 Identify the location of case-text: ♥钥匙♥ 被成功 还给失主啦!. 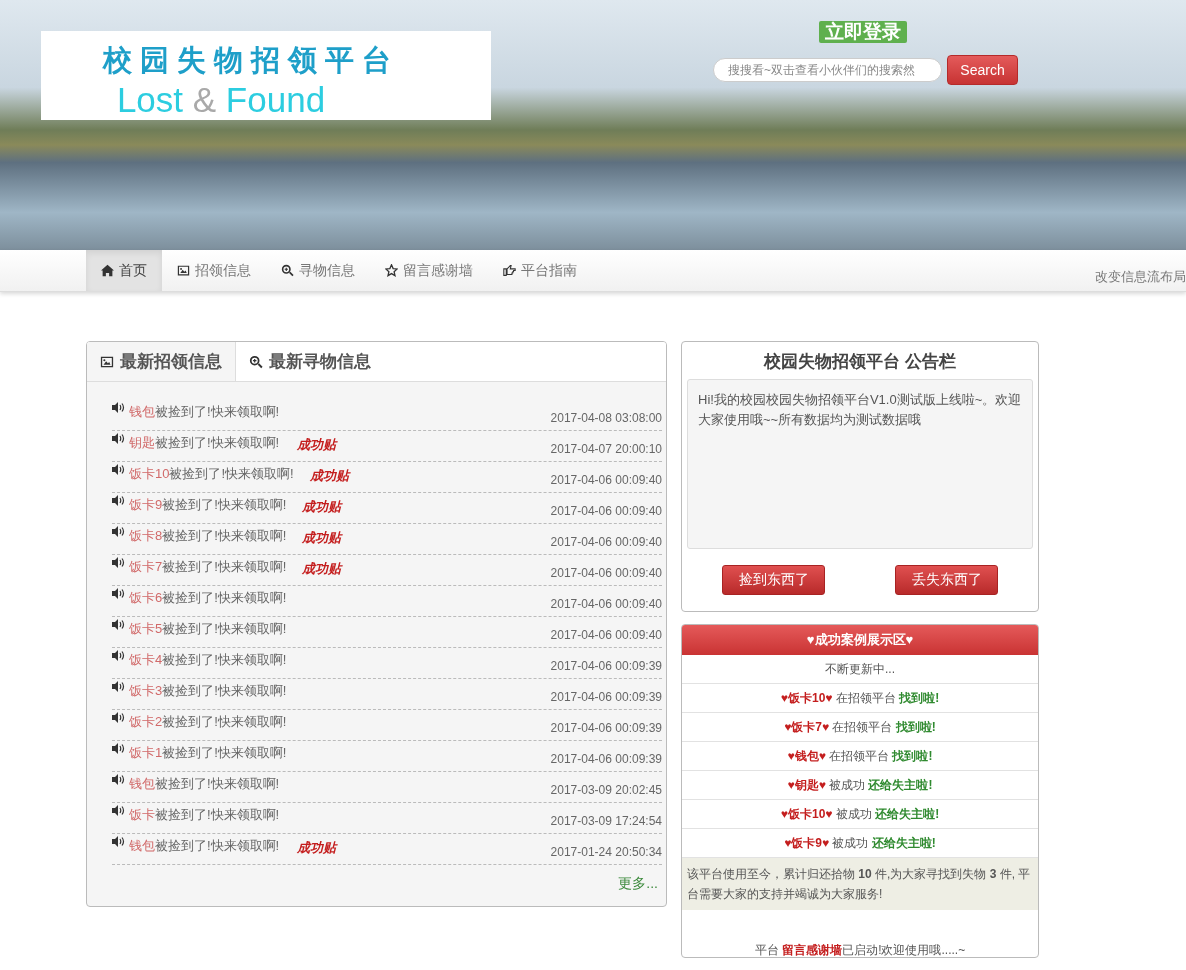
(860, 785).